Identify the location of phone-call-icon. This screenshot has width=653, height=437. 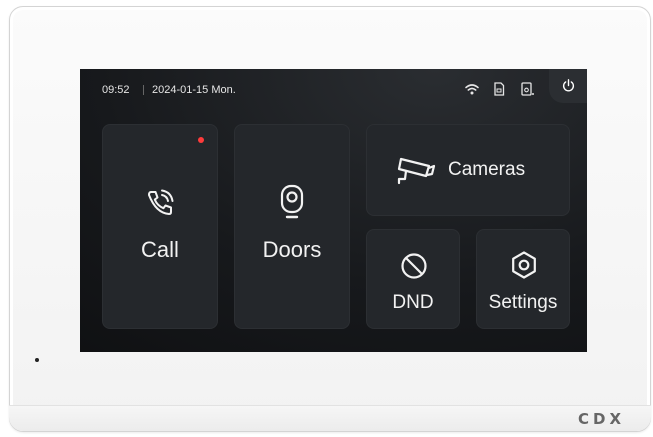
(160, 203).